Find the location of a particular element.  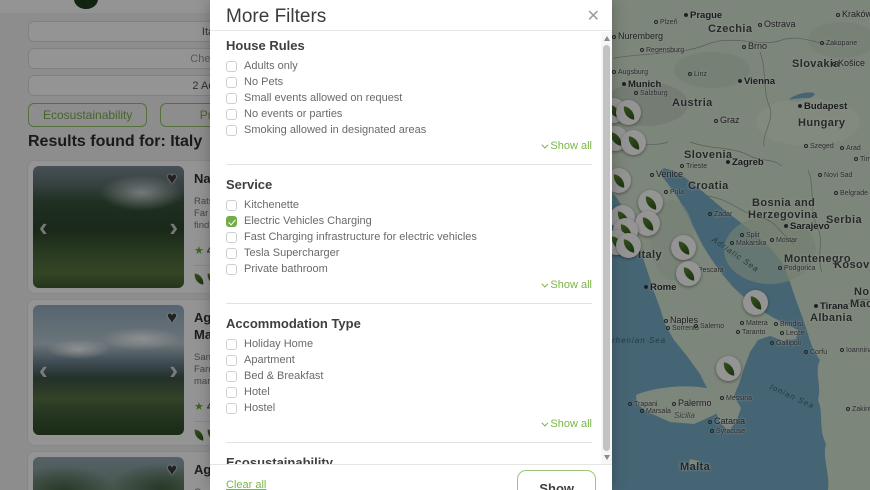

filter-option-label: Holiday Home is located at coordinates (278, 344).